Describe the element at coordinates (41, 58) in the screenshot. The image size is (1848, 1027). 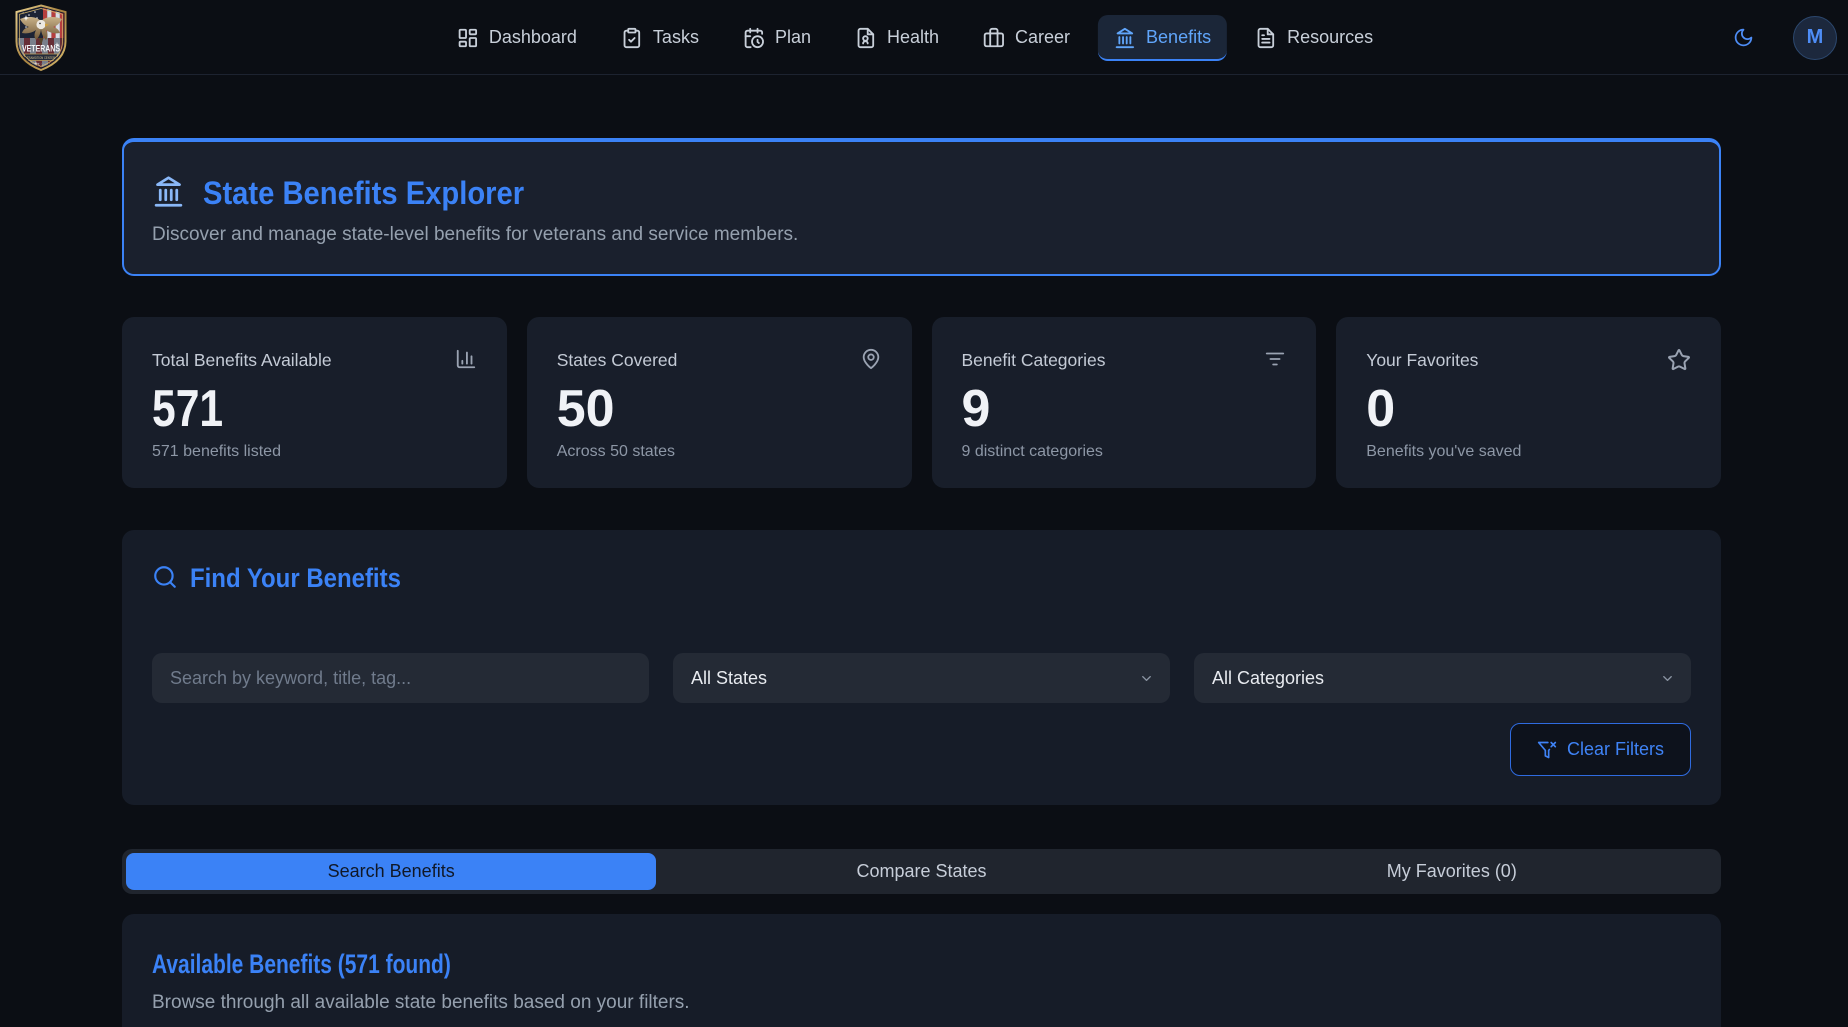
I see `svg-text: TRANSITION CENTER` at that location.